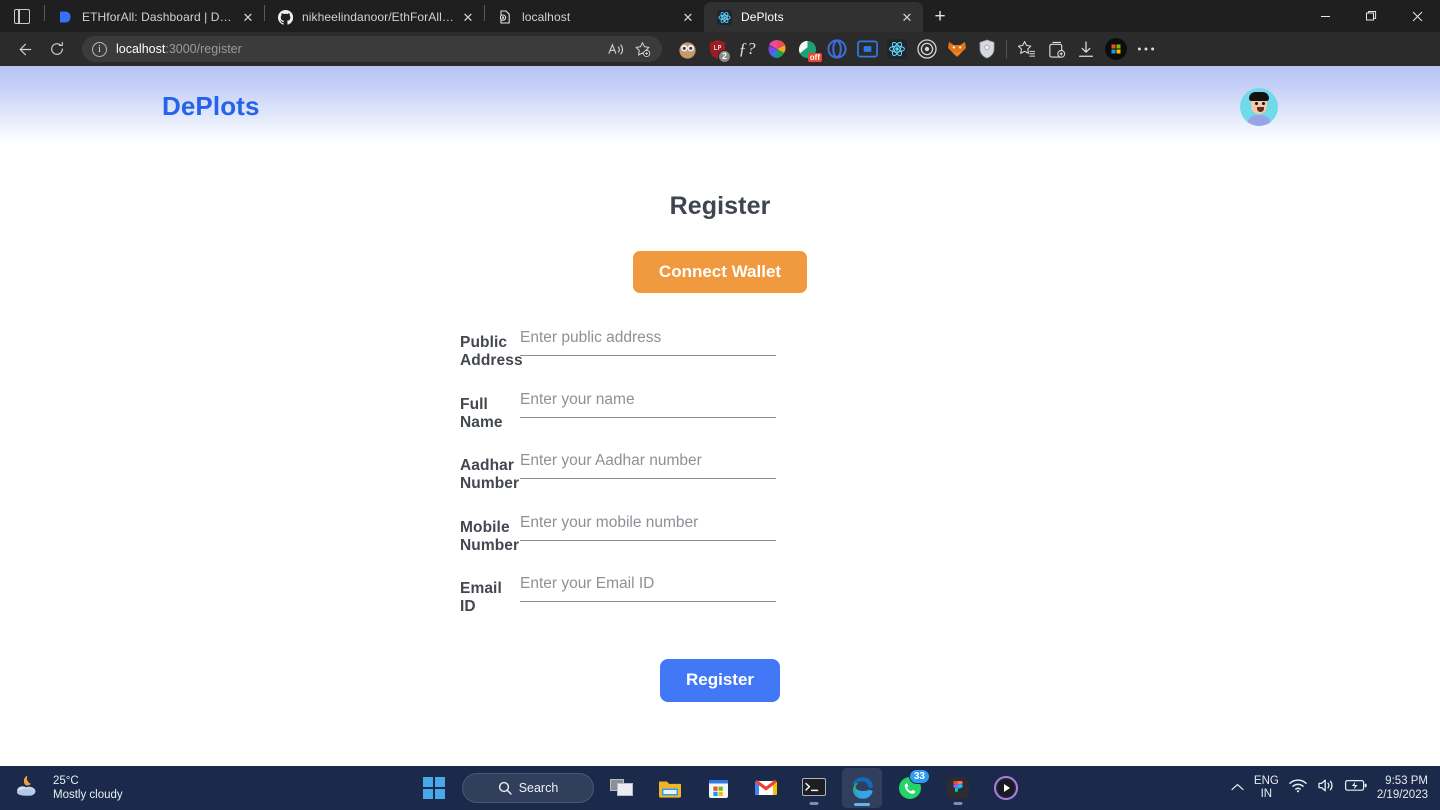 The width and height of the screenshot is (1440, 810). What do you see at coordinates (65, 17) in the screenshot?
I see `devfolio-icon` at bounding box center [65, 17].